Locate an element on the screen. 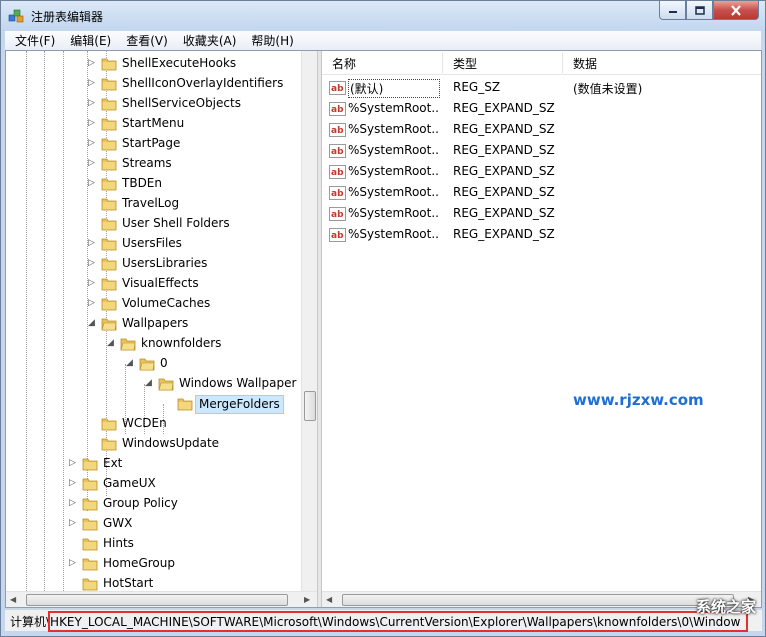 This screenshot has height=637, width=766. tree-node: TravelLog is located at coordinates (153, 204).